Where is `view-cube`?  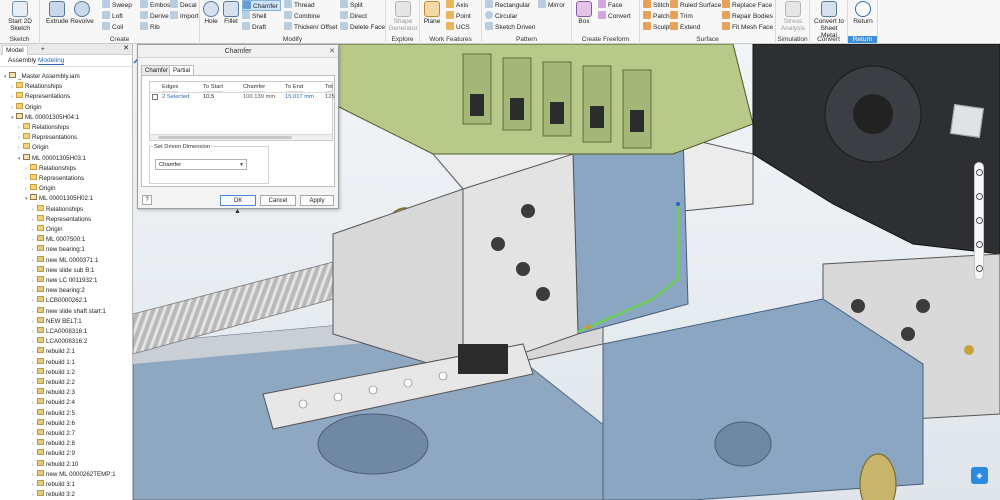 view-cube is located at coordinates (967, 121).